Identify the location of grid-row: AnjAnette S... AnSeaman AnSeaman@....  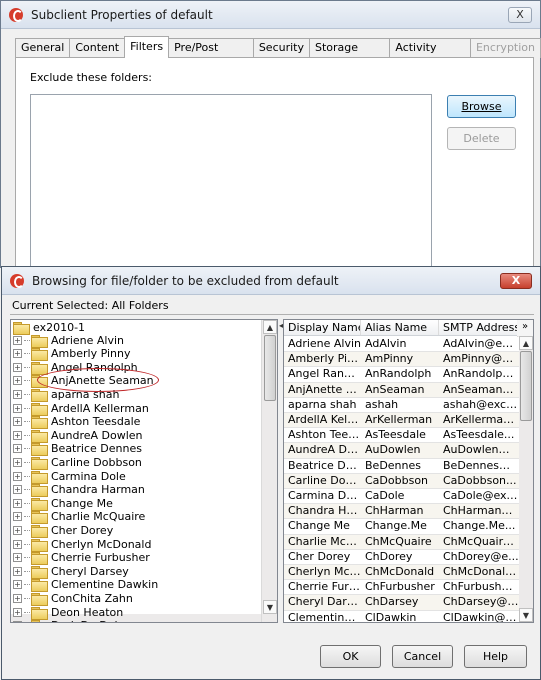
(401, 390).